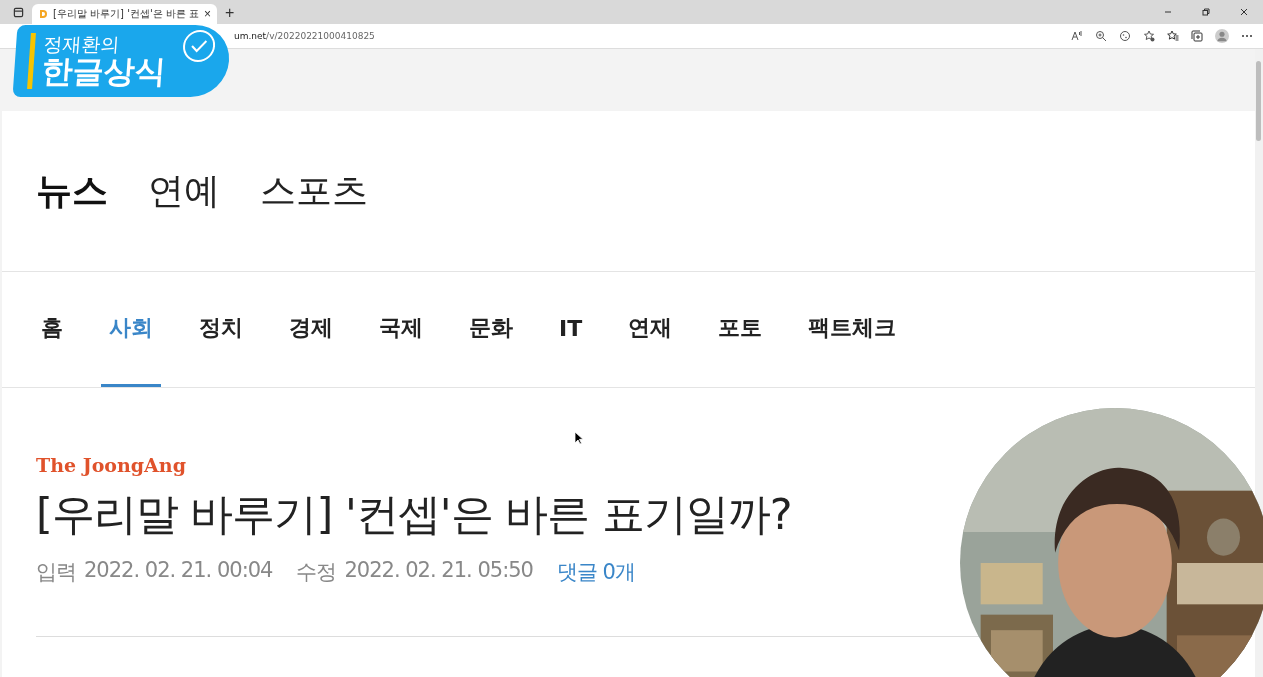 The image size is (1263, 677). I want to click on tab-actions-icon, so click(18, 12).